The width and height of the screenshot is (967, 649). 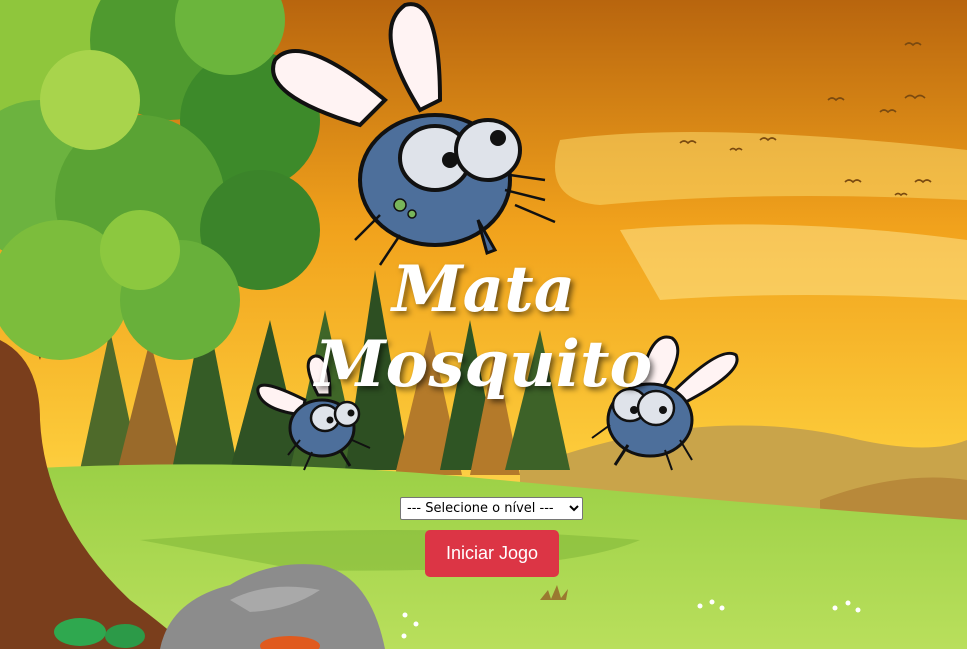 What do you see at coordinates (491, 508) in the screenshot?
I see `level-select: --- Selecione o nível ---` at bounding box center [491, 508].